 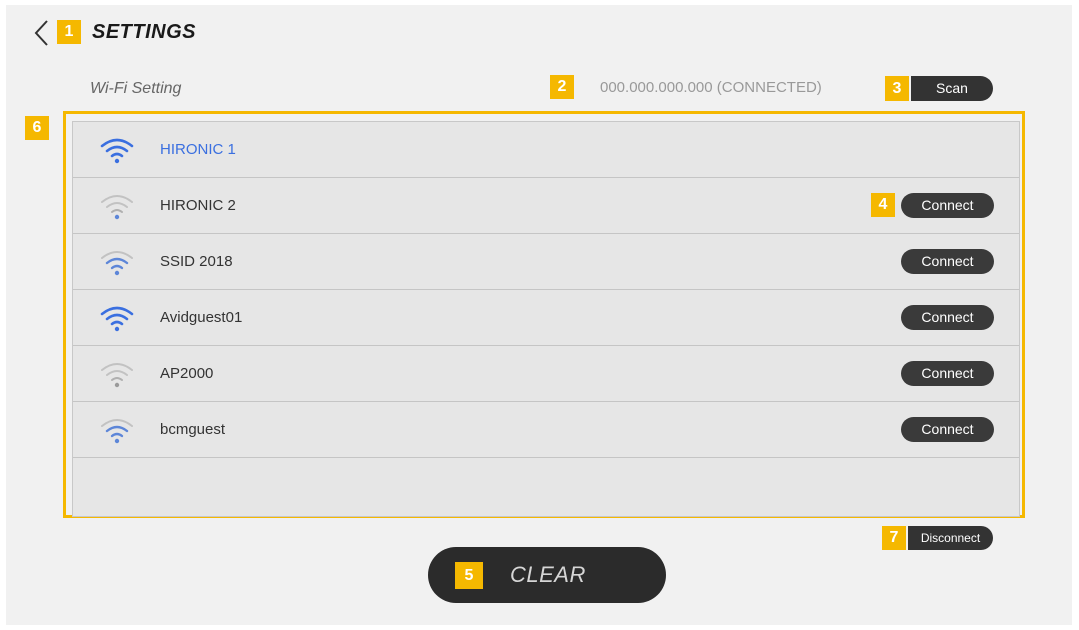 I want to click on connection-status: 000.000.000.000 (CONNECTED), so click(x=711, y=87).